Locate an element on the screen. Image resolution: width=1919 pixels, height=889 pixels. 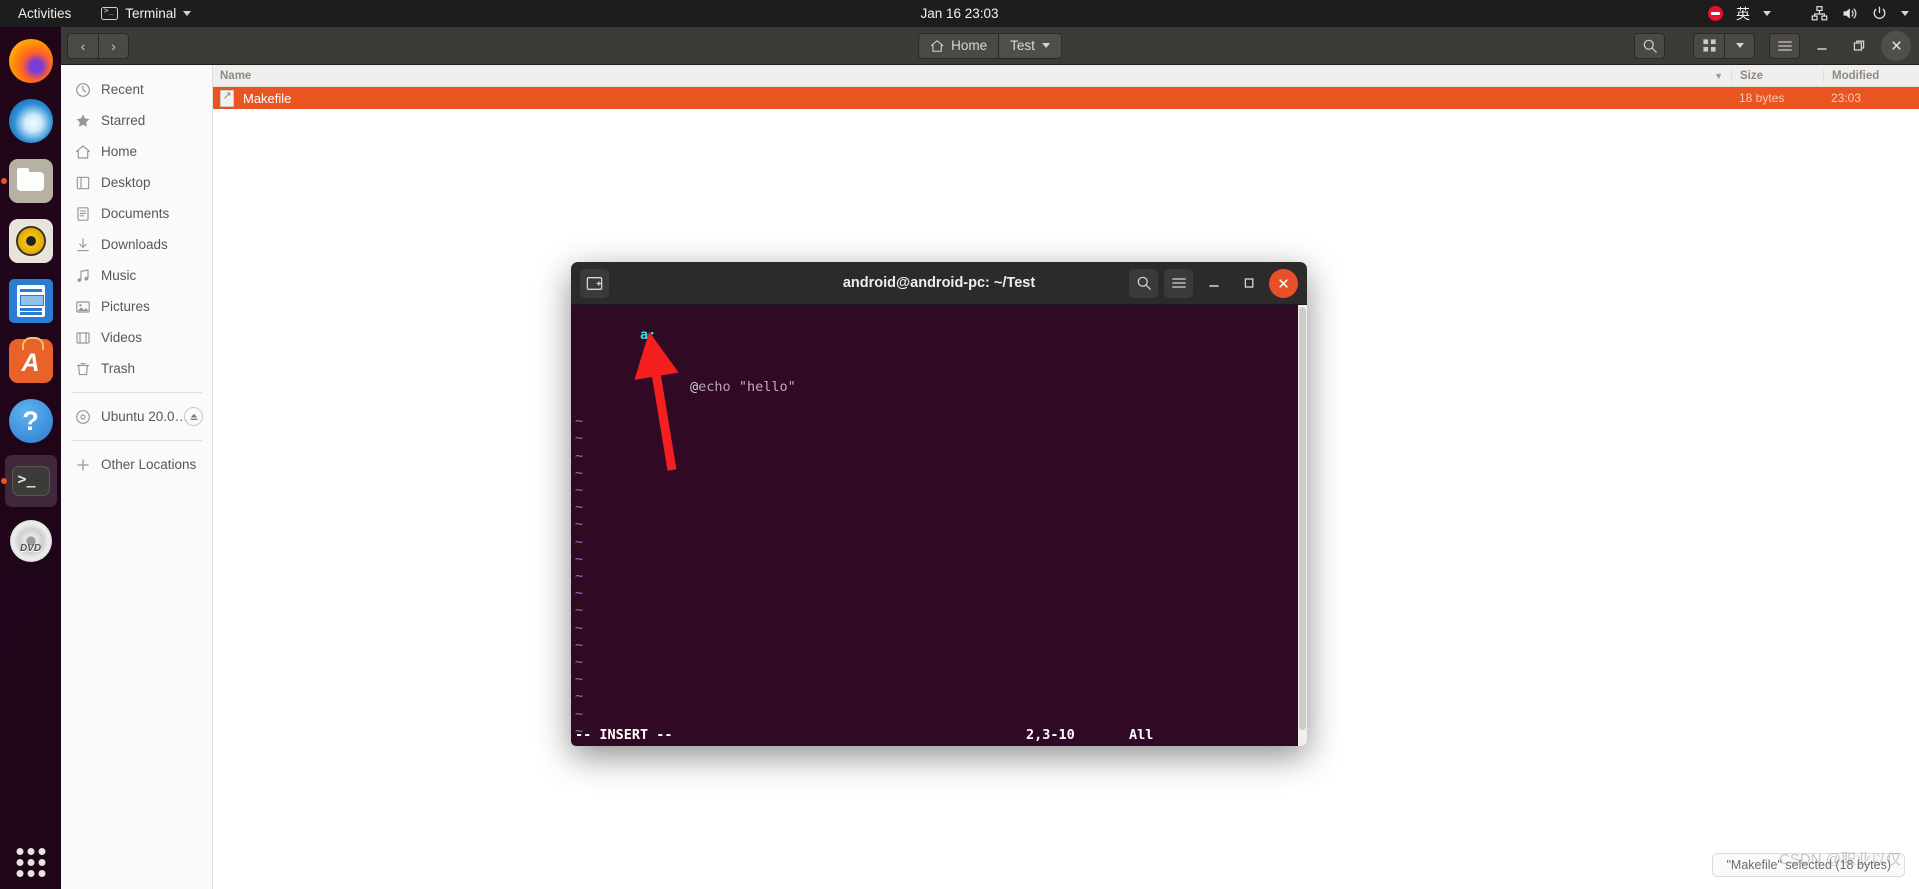
input-method-label: 英 is located at coordinates (1743, 14).